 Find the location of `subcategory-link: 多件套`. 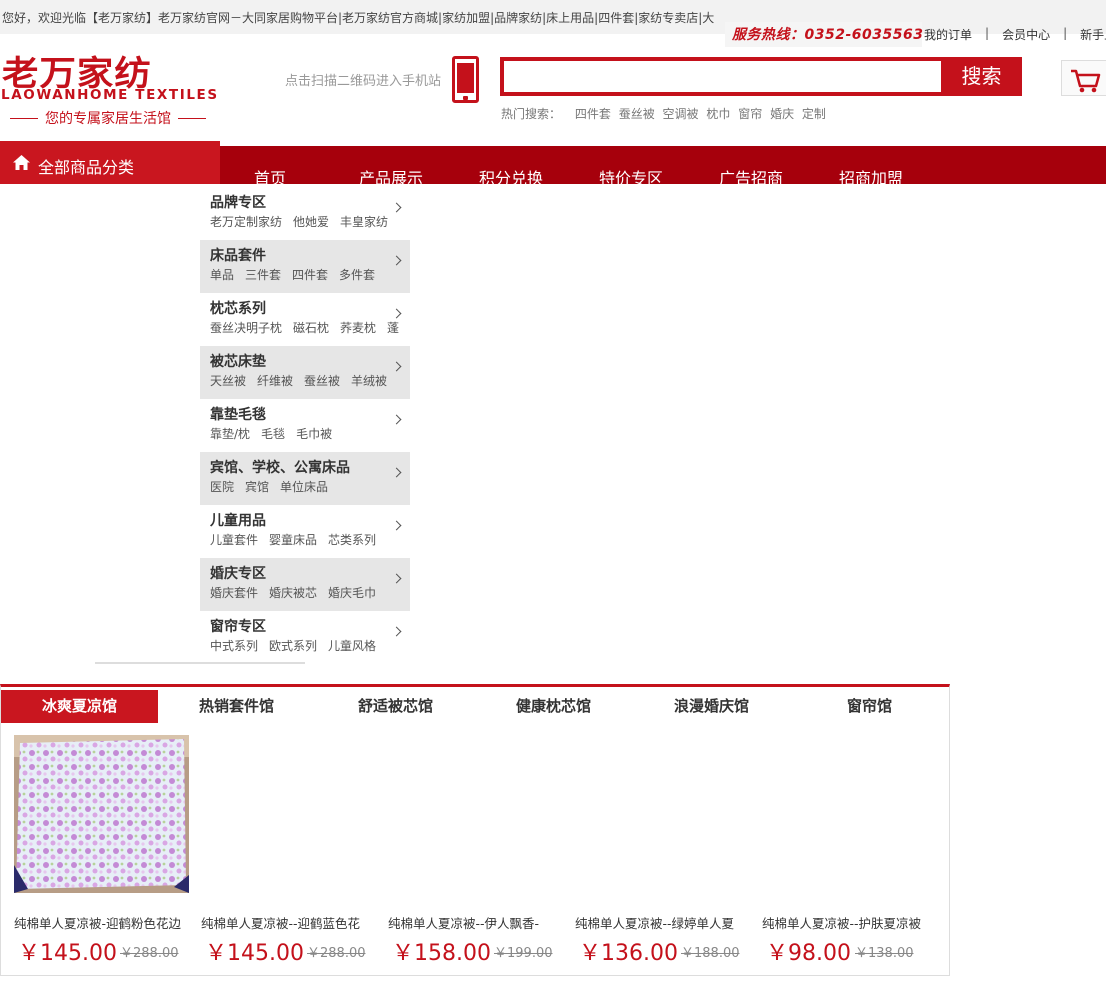

subcategory-link: 多件套 is located at coordinates (357, 275).